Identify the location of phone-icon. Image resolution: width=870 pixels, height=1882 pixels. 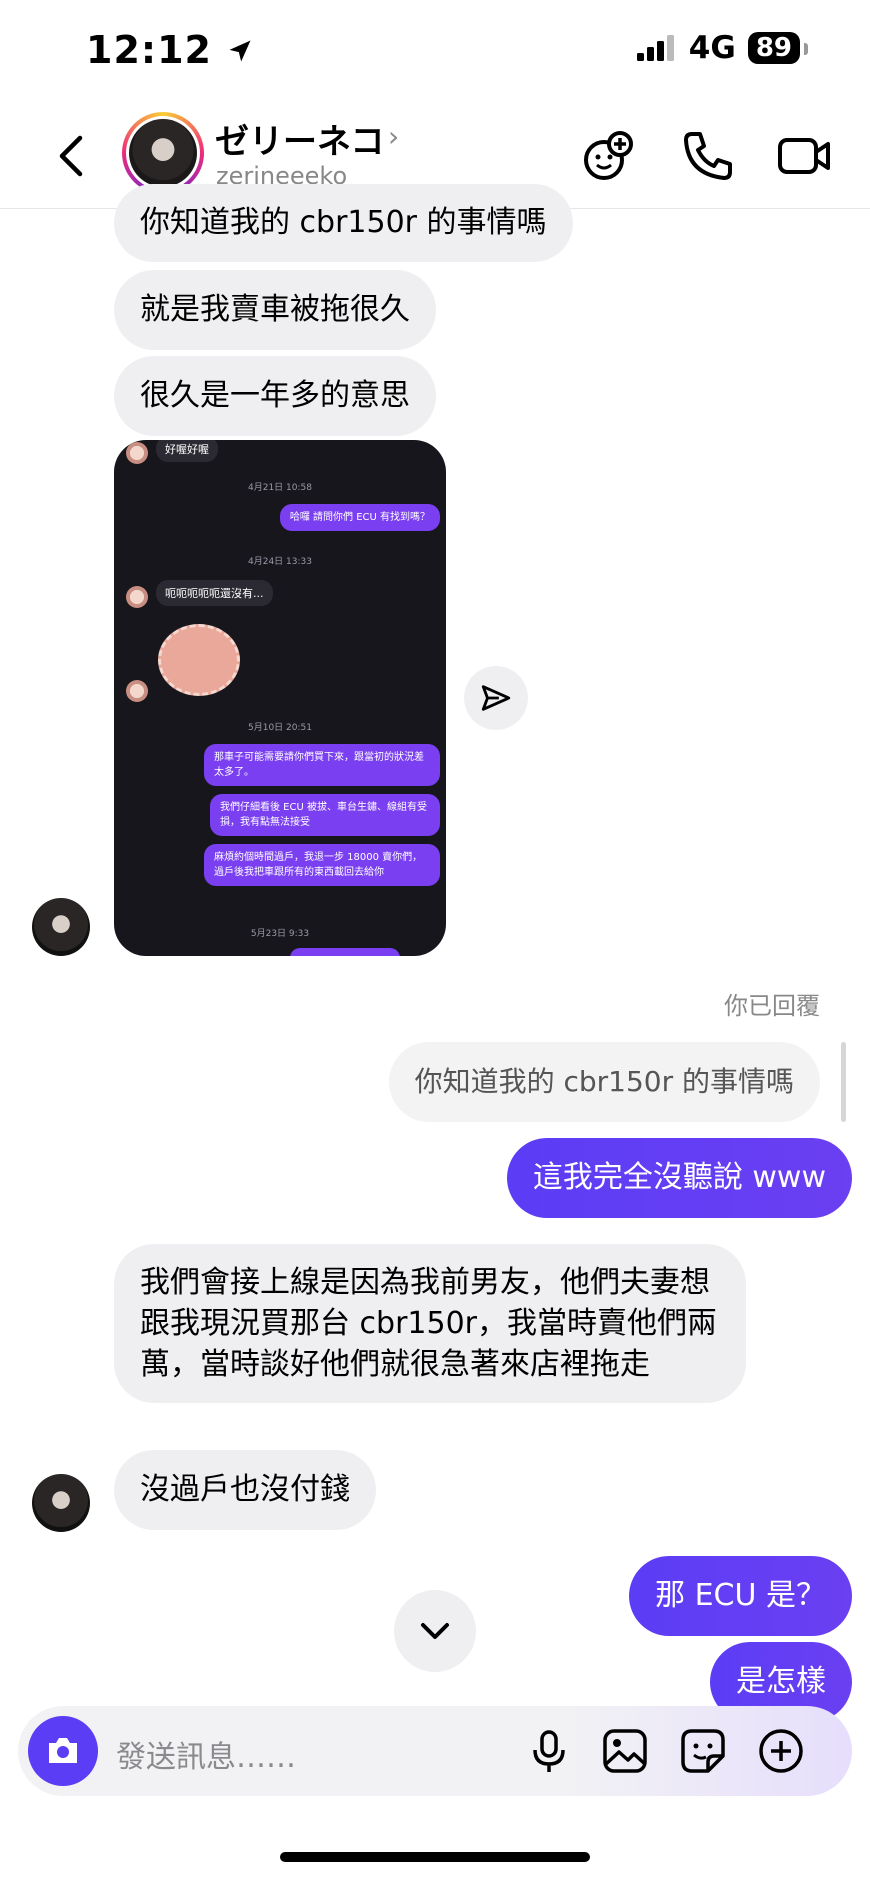
(708, 156).